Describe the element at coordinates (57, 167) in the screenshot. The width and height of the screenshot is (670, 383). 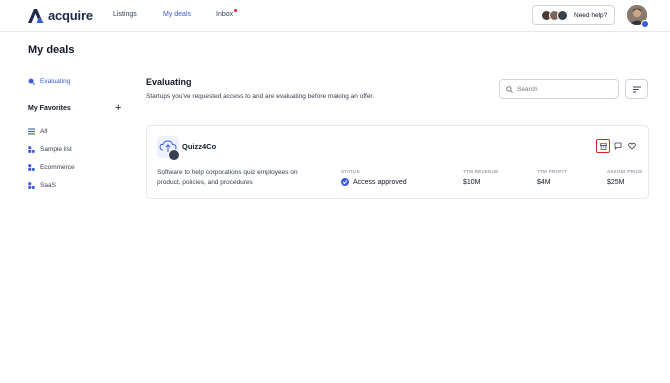
I see `sidebar-item-label: Ecommerce` at that location.